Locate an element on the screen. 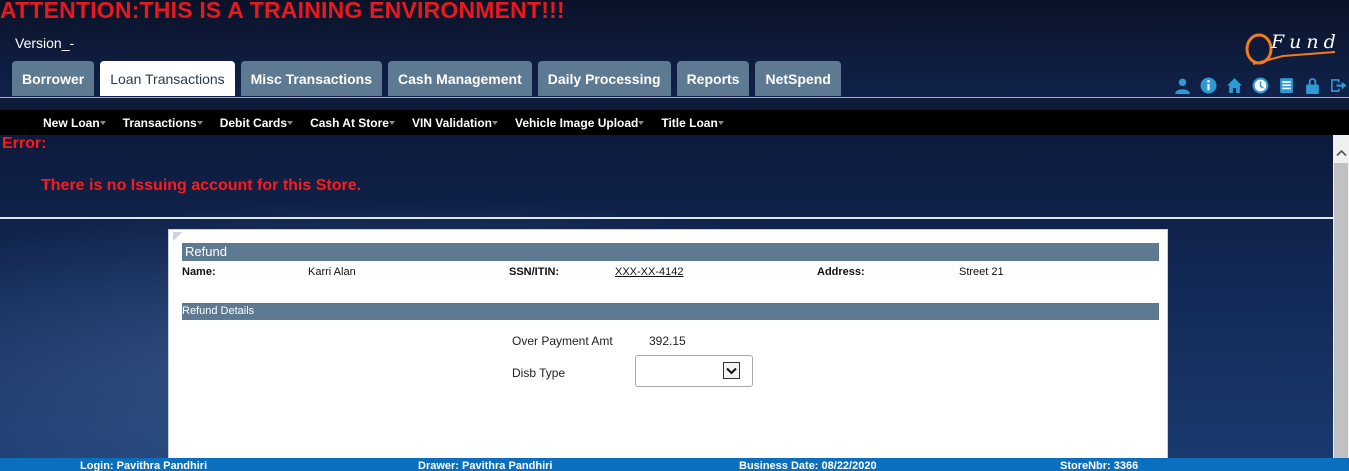 The width and height of the screenshot is (1349, 471). refund-details-header: Refund Details is located at coordinates (670, 311).